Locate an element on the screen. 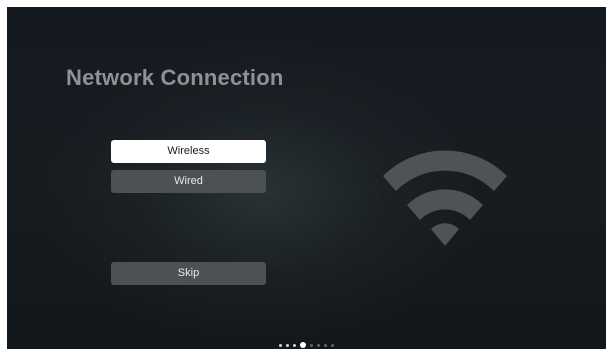 Image resolution: width=613 pixels, height=356 pixels. wifi-icon is located at coordinates (445, 198).